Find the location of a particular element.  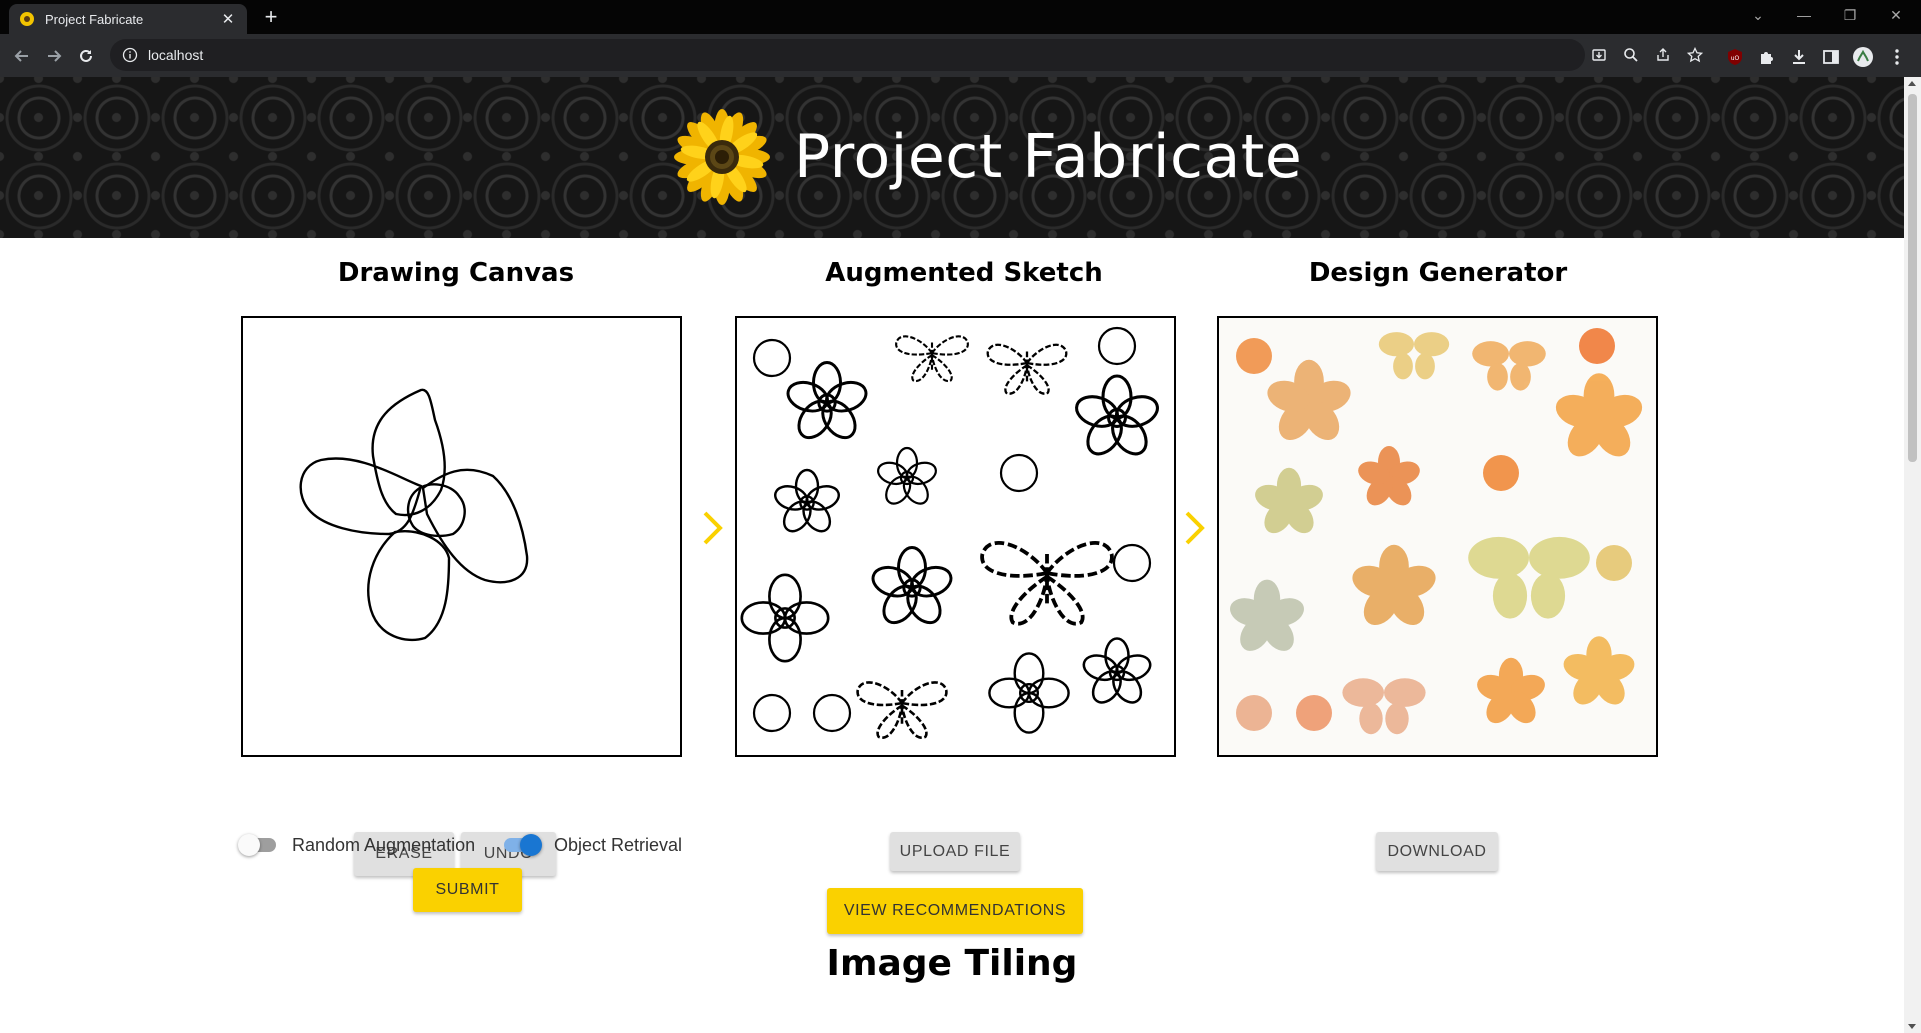

svg-text: uO is located at coordinates (1735, 58).